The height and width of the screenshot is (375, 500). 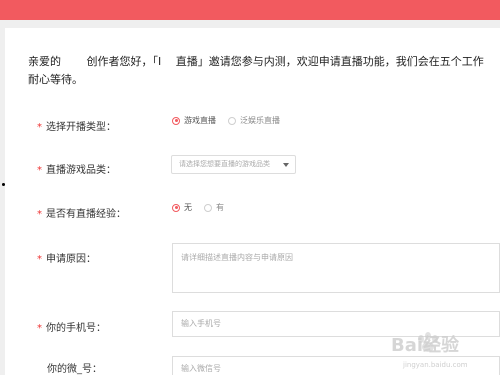 I want to click on wechat-label: 你的微_号：, so click(x=74, y=369).